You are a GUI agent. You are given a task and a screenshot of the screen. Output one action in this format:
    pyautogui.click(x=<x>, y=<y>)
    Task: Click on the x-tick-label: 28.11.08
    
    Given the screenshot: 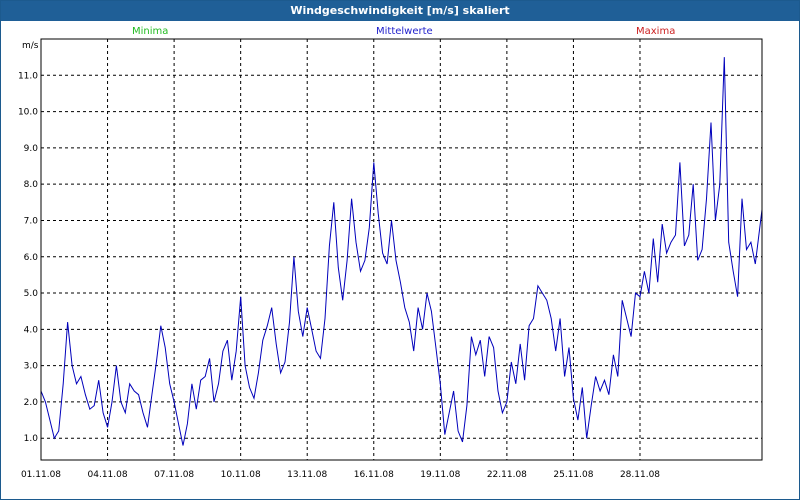 What is the action you would take?
    pyautogui.click(x=640, y=475)
    